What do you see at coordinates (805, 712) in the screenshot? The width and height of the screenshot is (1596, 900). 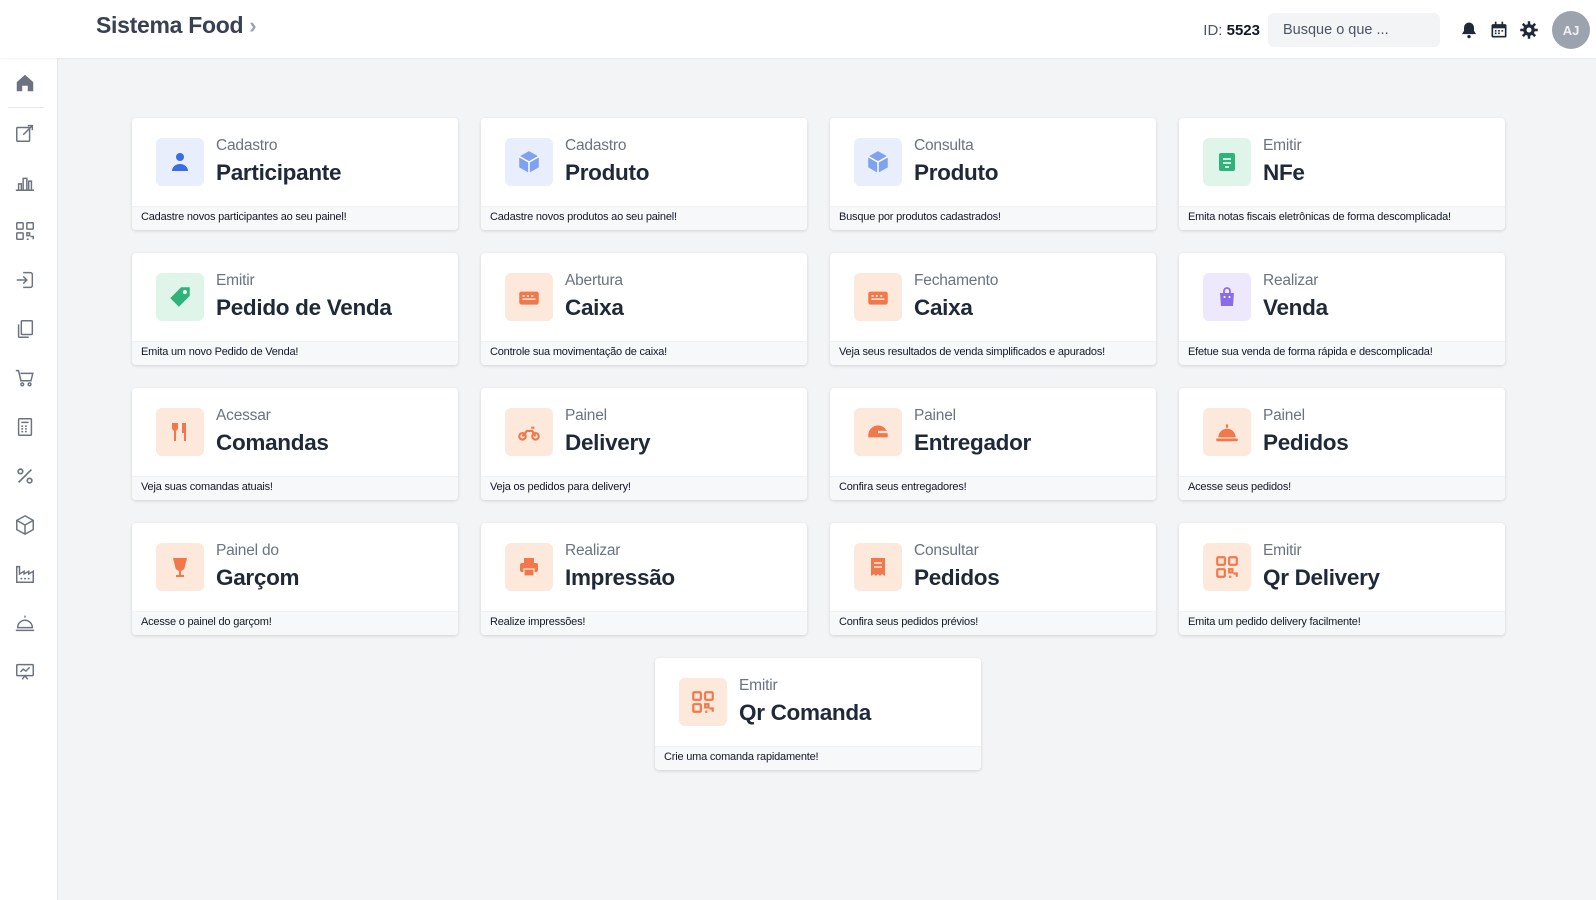 I see `card-title: Qr Comanda` at bounding box center [805, 712].